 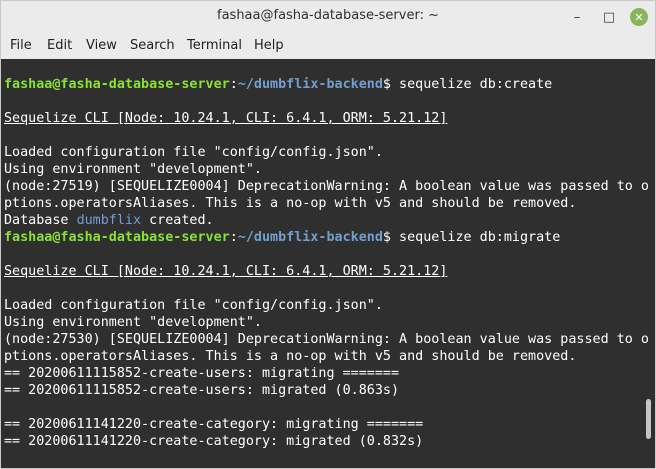 I want to click on terminal-scrollbar, so click(x=648, y=419).